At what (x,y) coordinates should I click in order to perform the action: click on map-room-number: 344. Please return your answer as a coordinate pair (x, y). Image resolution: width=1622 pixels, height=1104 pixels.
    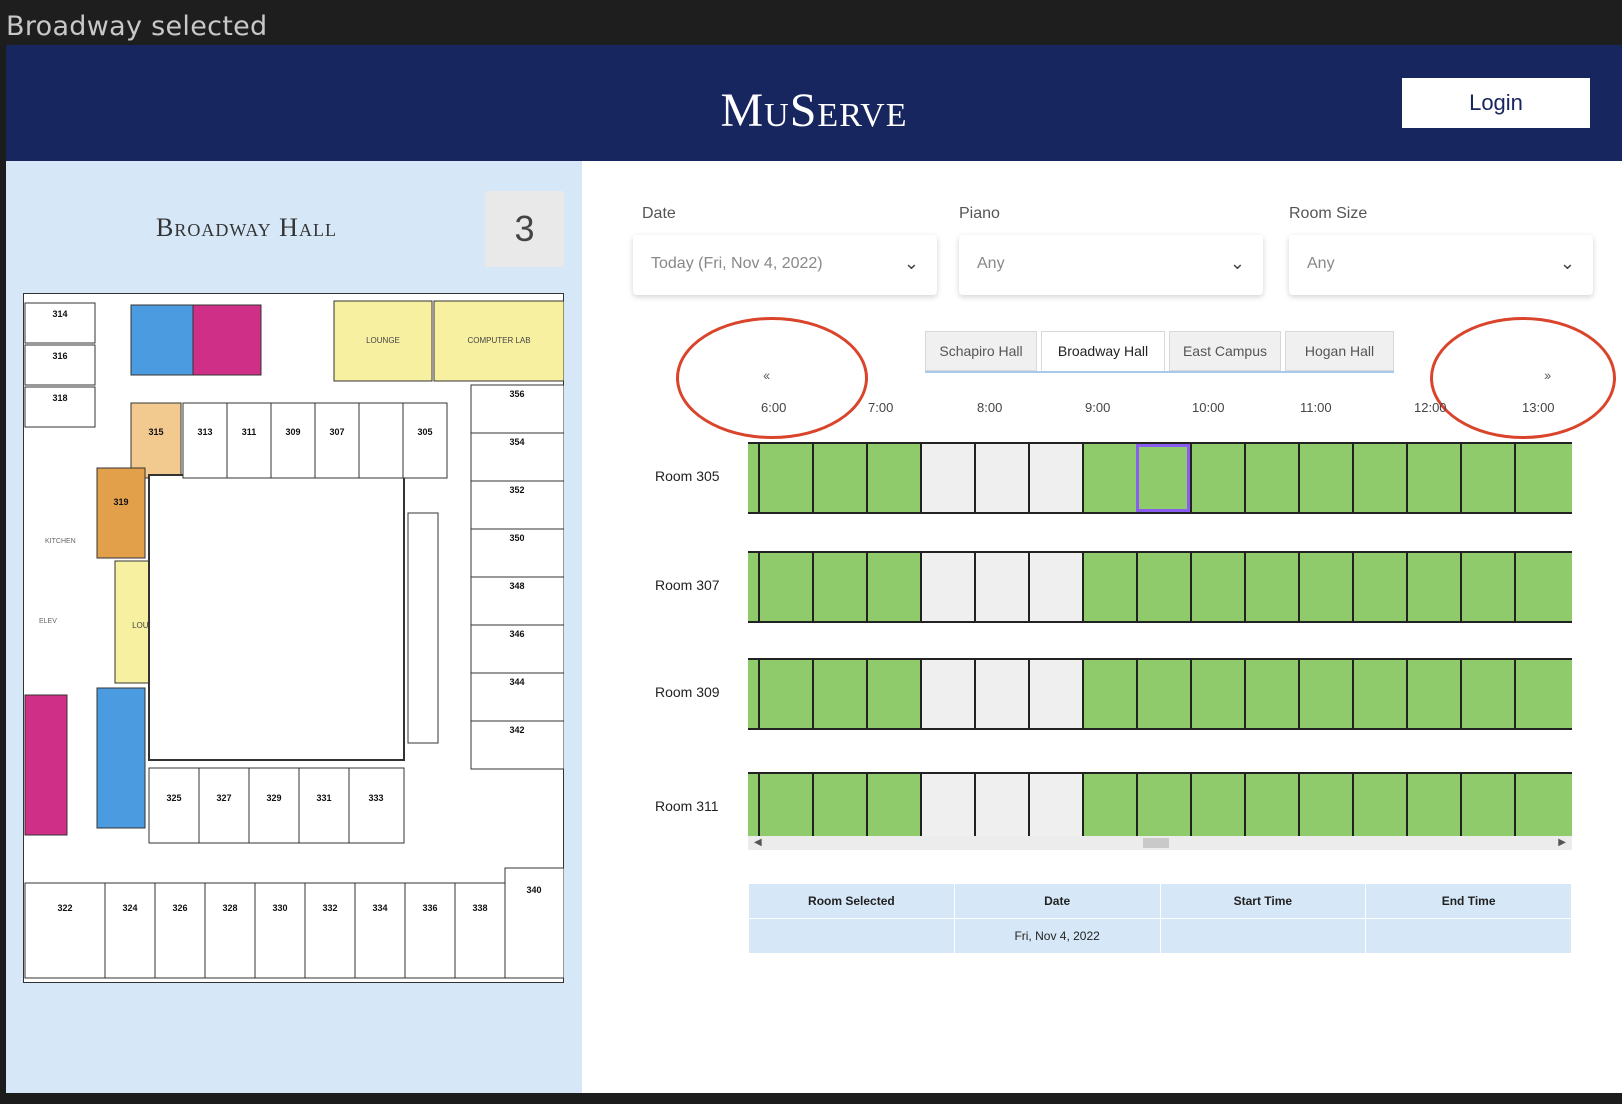
    Looking at the image, I should click on (516, 682).